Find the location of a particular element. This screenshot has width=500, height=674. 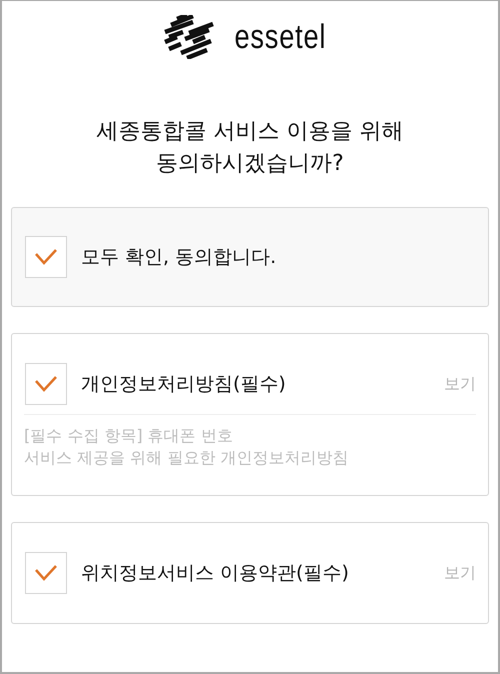

agree-all-label: 모두 확인, 동의합니다. is located at coordinates (179, 257).